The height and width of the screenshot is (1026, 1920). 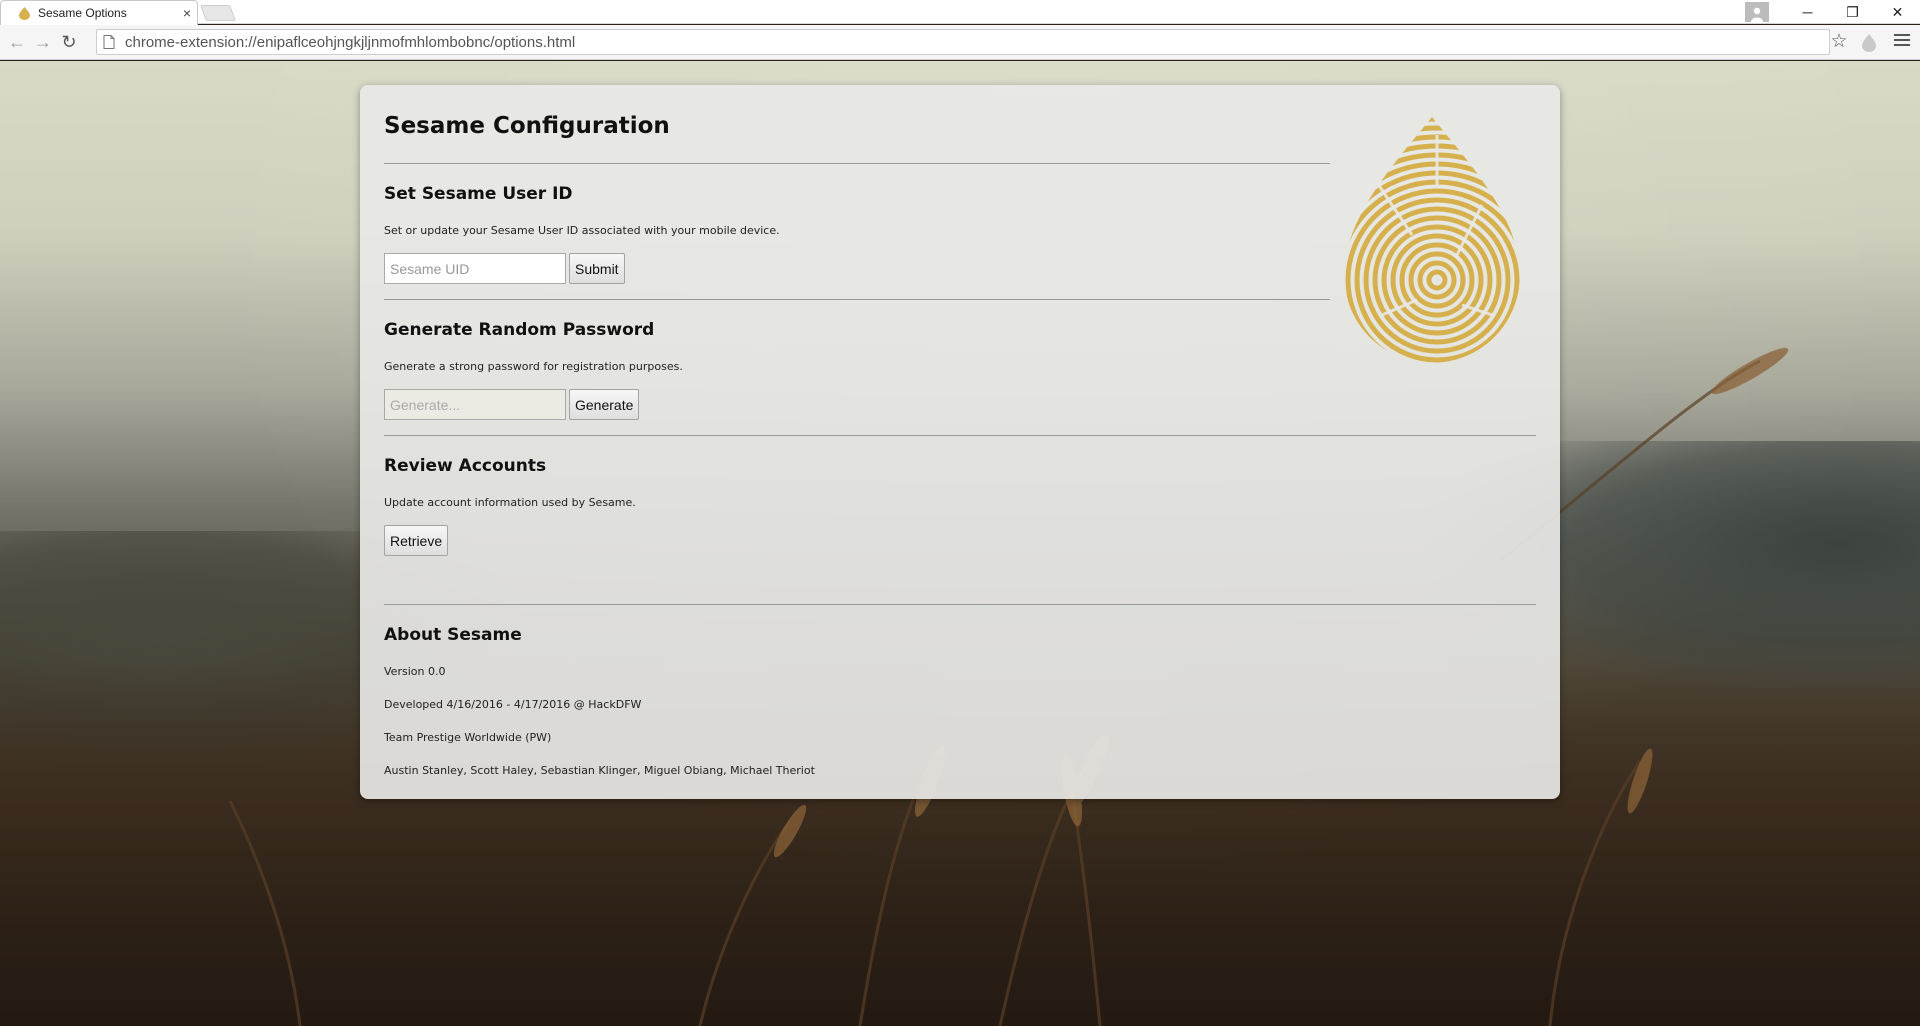 I want to click on browser-titlebar: Sesame Options × ─ ❐ ✕, so click(x=960, y=12).